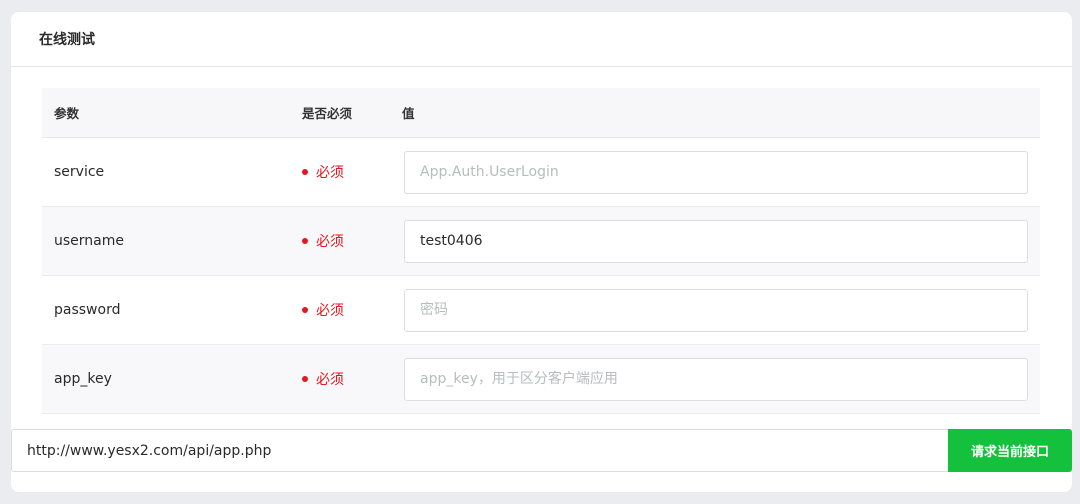 This screenshot has width=1080, height=504. I want to click on card-header: 在线测试, so click(541, 39).